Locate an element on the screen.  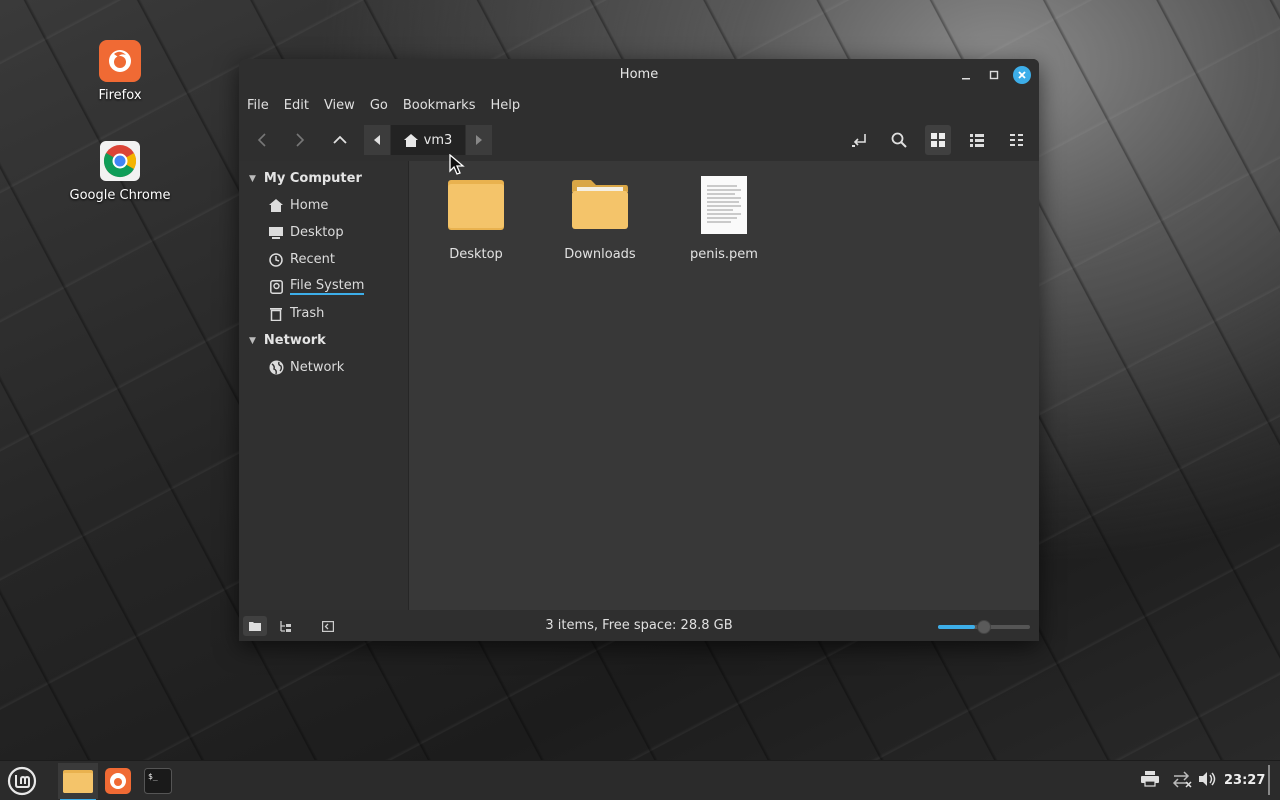
zoom-slider-handle is located at coordinates (983, 627).